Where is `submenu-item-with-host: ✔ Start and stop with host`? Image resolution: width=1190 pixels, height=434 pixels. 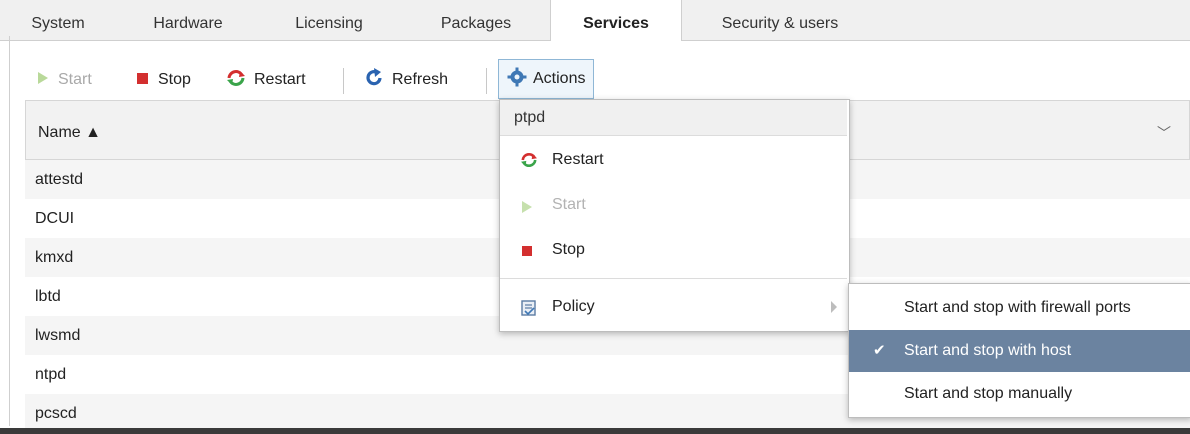
submenu-item-with-host: ✔ Start and stop with host is located at coordinates (1019, 351).